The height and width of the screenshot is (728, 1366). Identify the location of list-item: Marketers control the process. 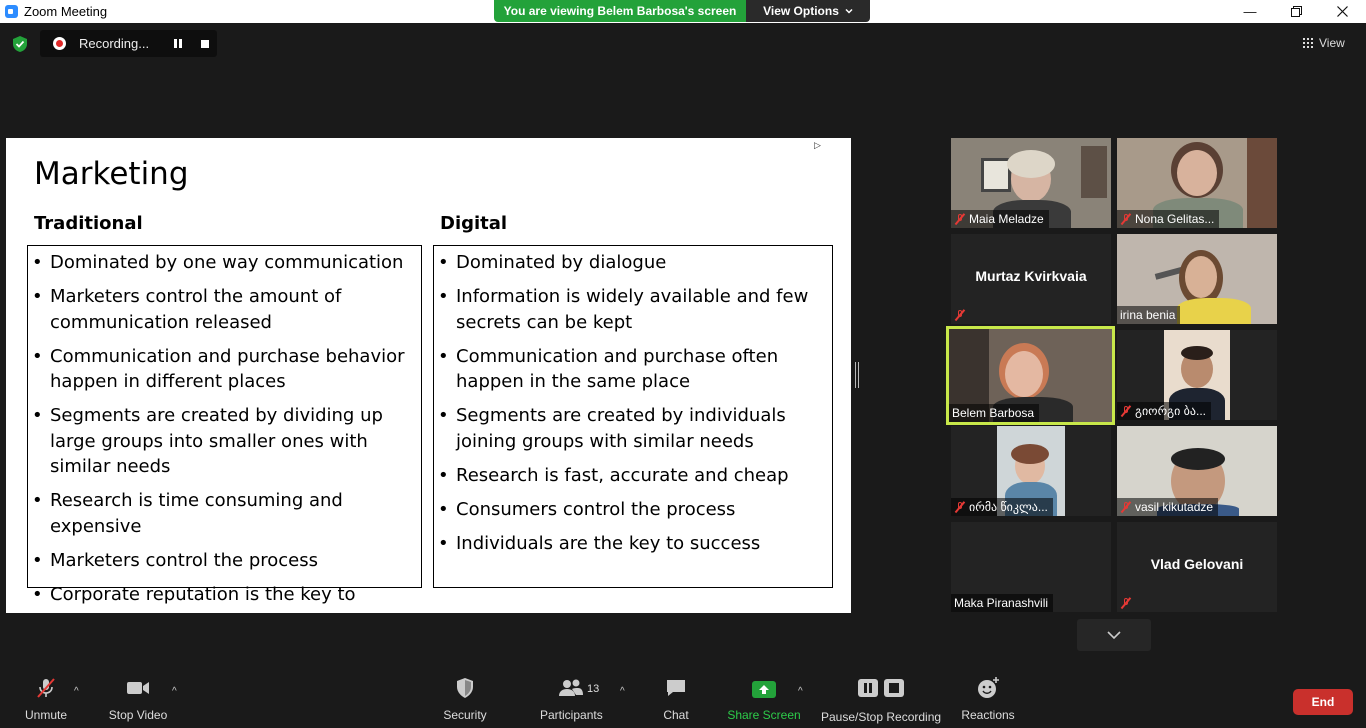
(223, 561).